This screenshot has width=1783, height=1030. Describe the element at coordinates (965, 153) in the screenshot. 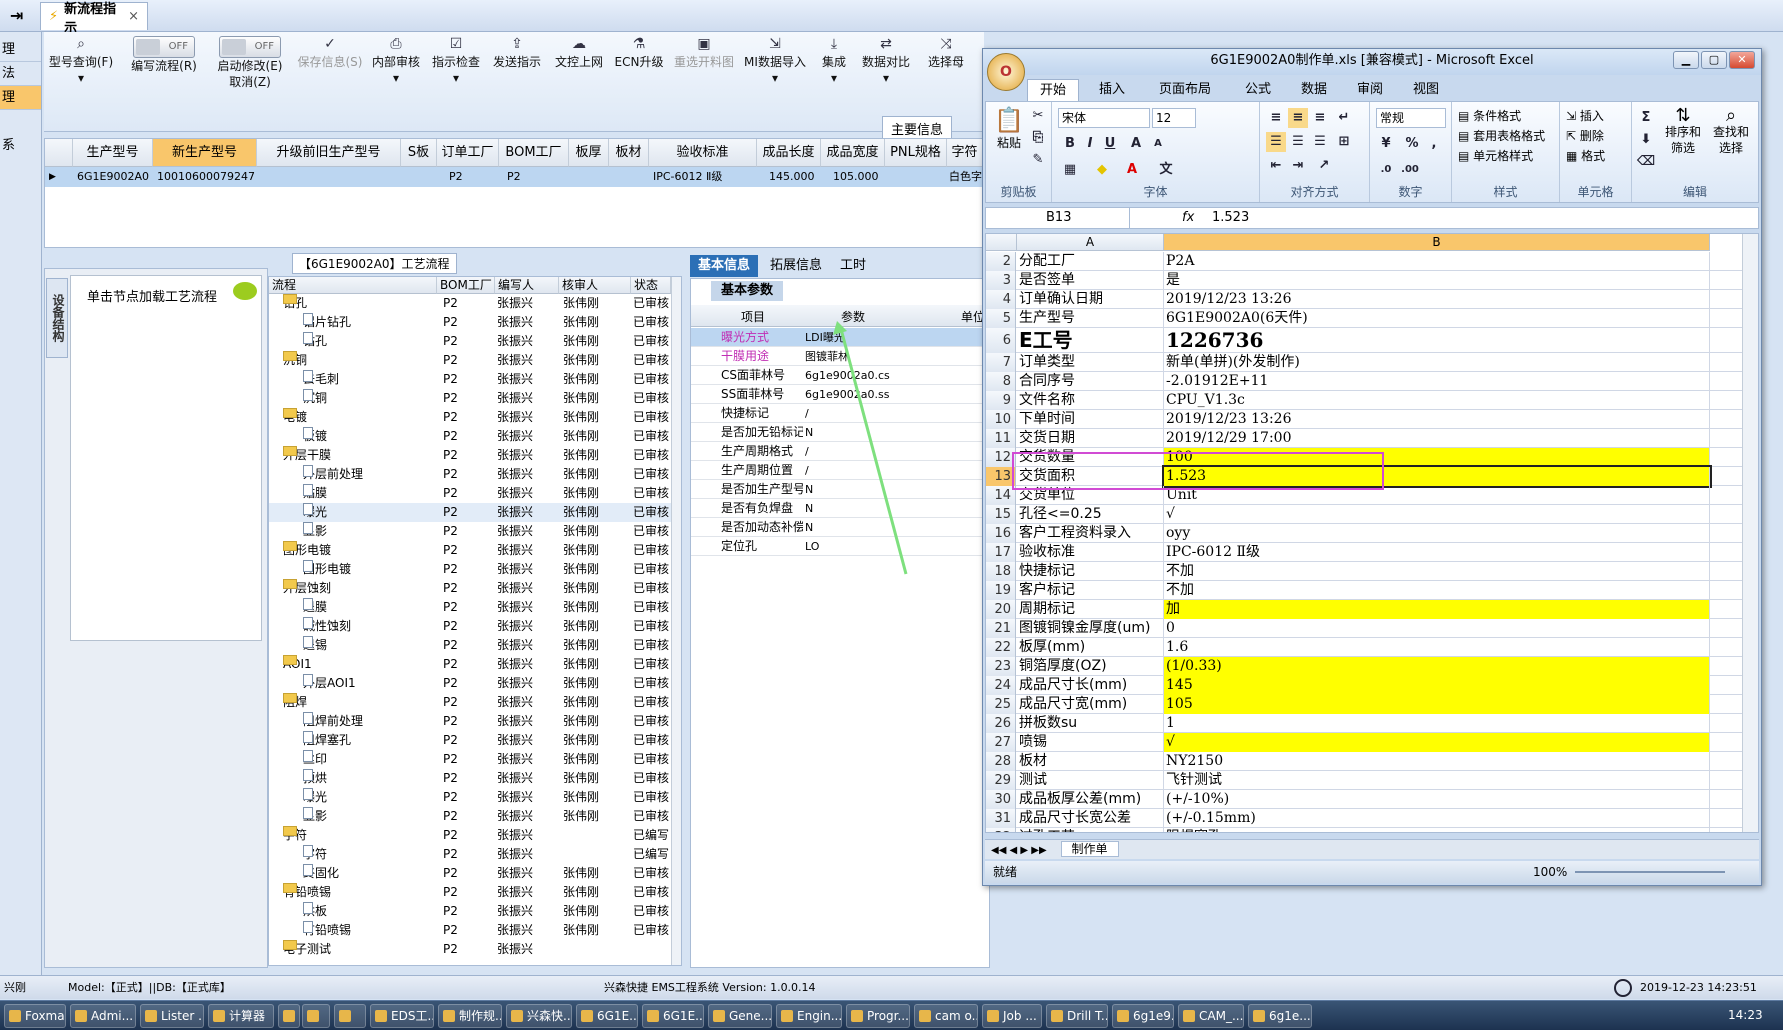

I see `col-header: 字符` at that location.